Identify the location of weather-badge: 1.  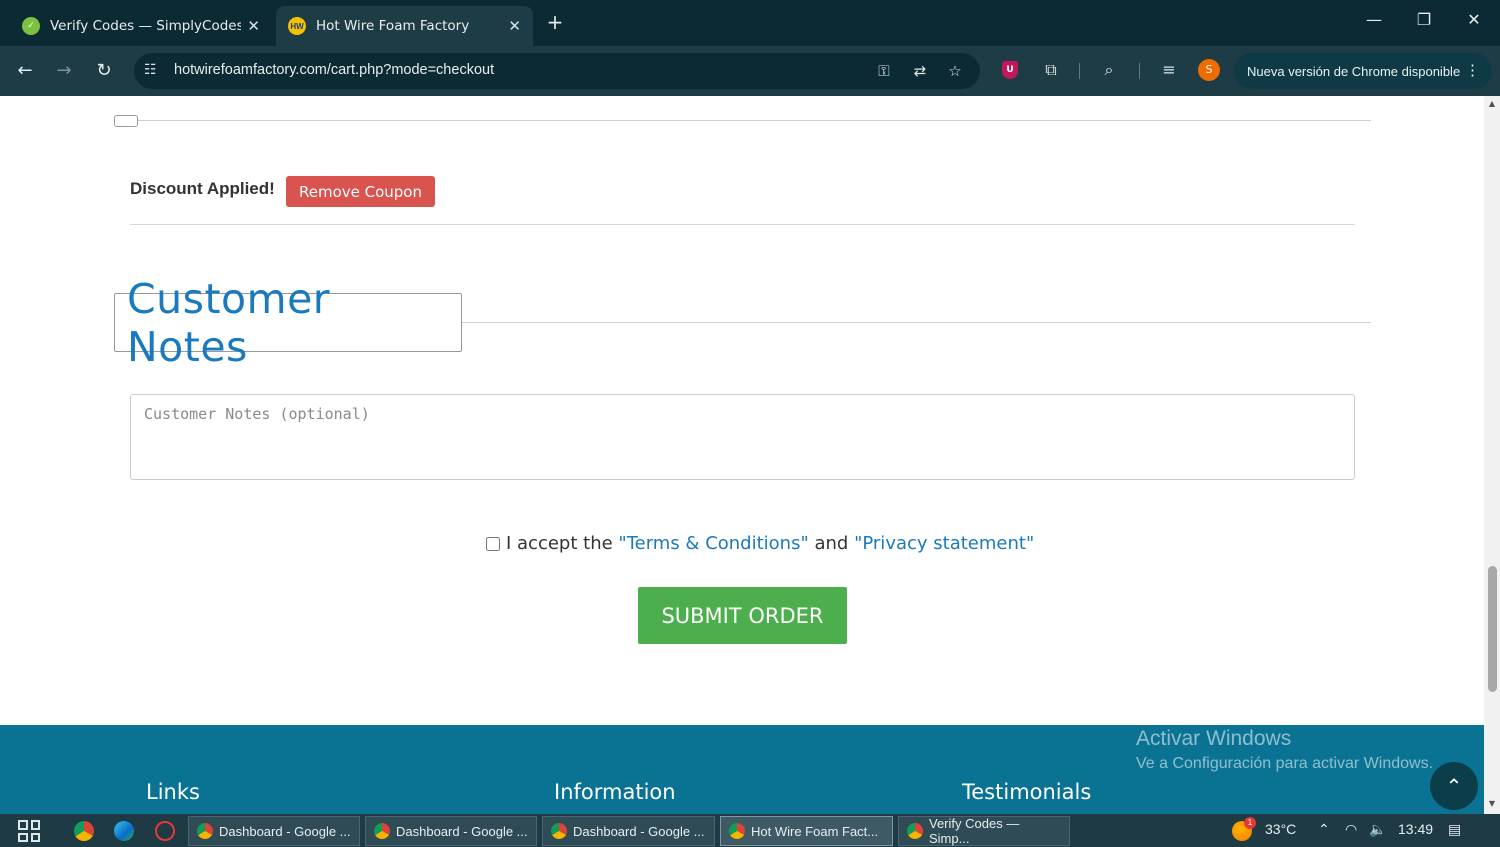
(1250, 823).